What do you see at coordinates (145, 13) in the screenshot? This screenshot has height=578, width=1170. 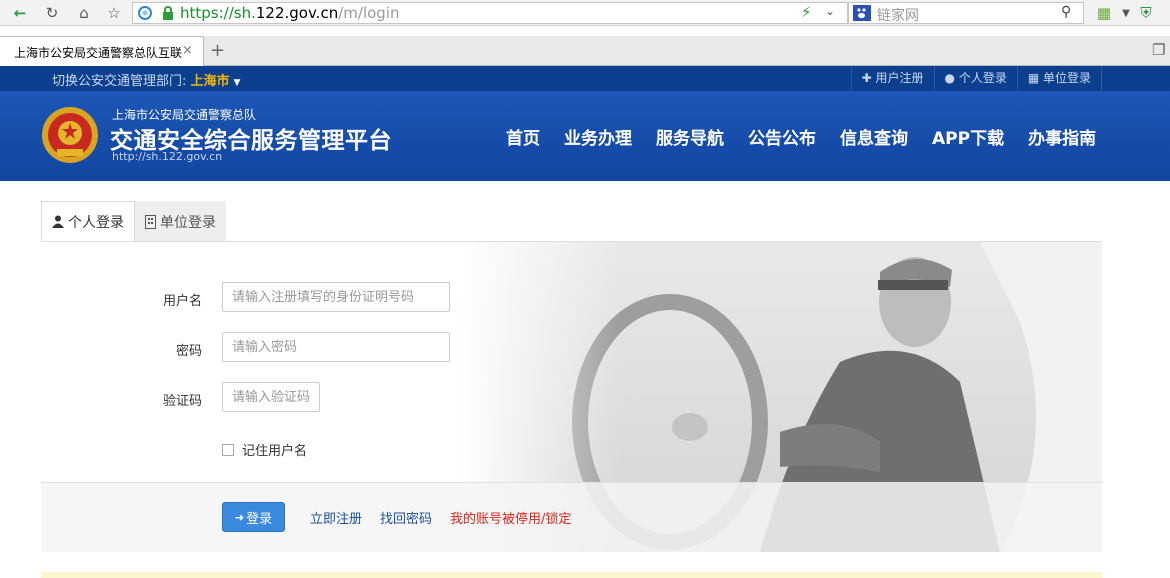 I see `compat-mode-icon` at bounding box center [145, 13].